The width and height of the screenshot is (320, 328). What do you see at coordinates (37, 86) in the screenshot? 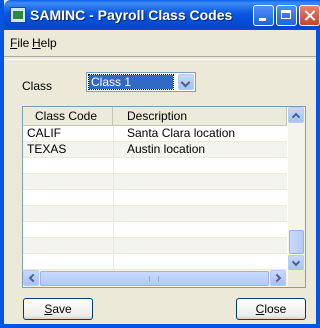
I see `class-label: Class` at bounding box center [37, 86].